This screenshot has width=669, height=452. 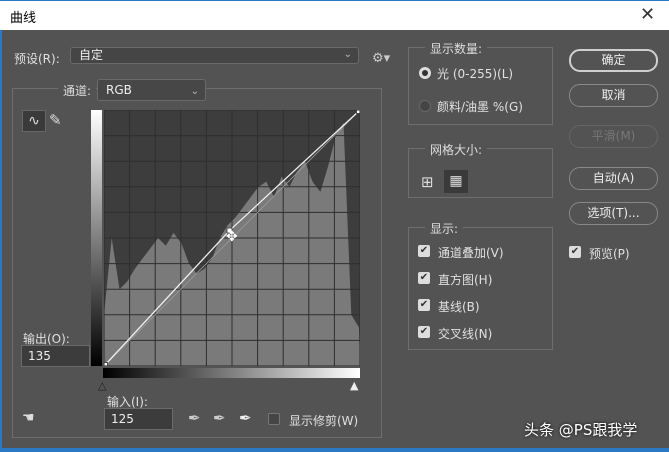 I want to click on preview-label: 预览(P), so click(x=609, y=254).